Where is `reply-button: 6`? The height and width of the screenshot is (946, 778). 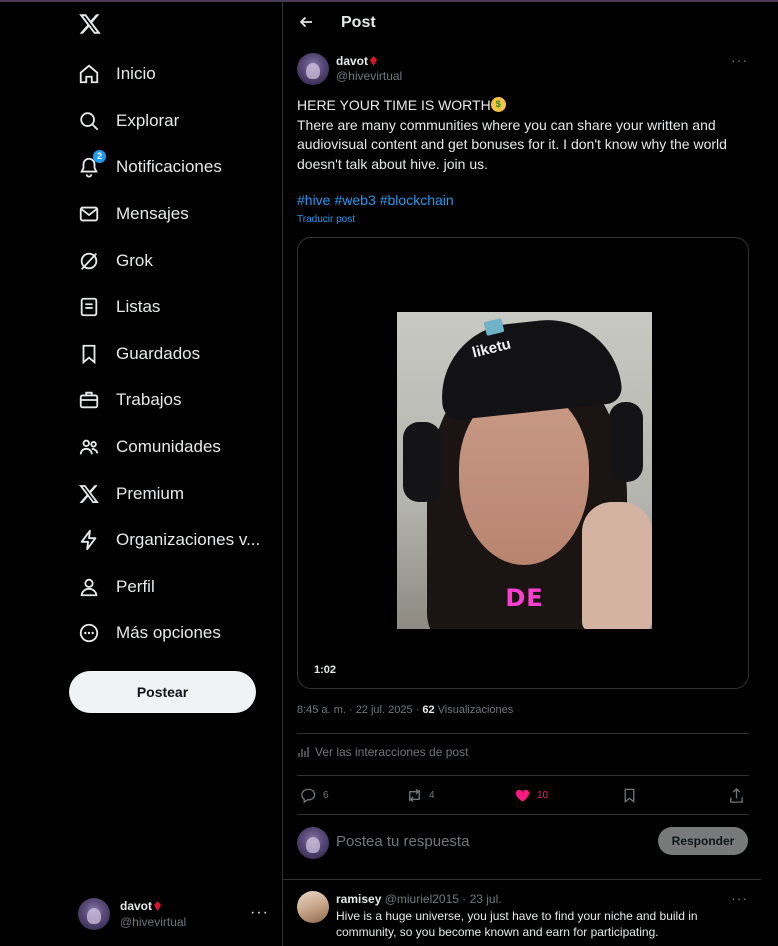 reply-button: 6 is located at coordinates (314, 795).